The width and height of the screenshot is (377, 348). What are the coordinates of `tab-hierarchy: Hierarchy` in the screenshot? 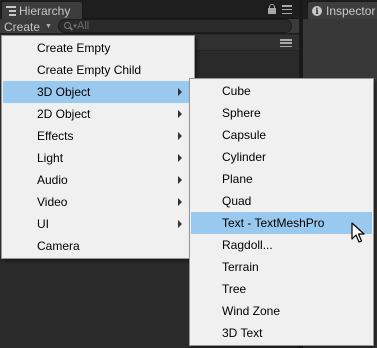 It's located at (42, 10).